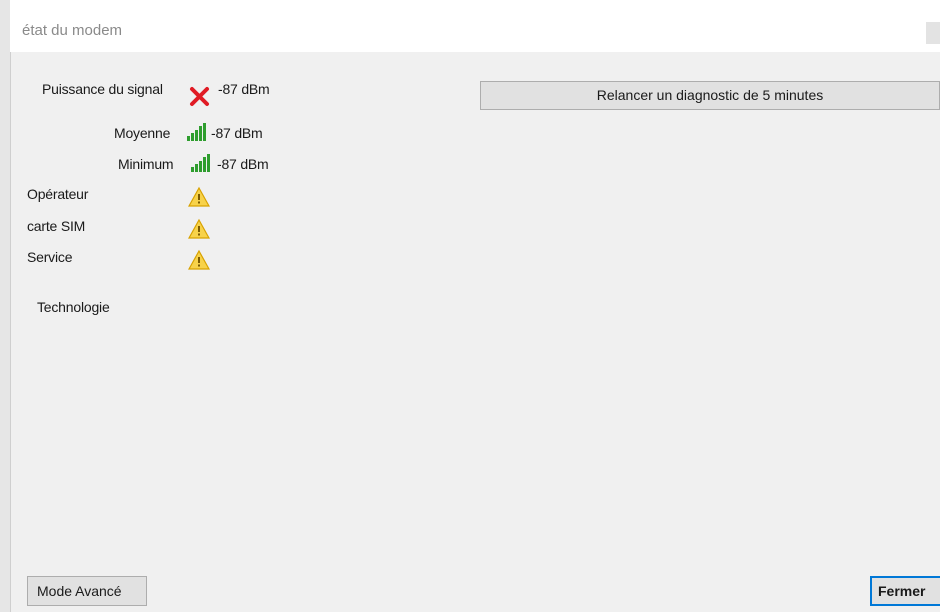 This screenshot has height=612, width=940. What do you see at coordinates (244, 89) in the screenshot?
I see `signal-strength-value: -87 dBm` at bounding box center [244, 89].